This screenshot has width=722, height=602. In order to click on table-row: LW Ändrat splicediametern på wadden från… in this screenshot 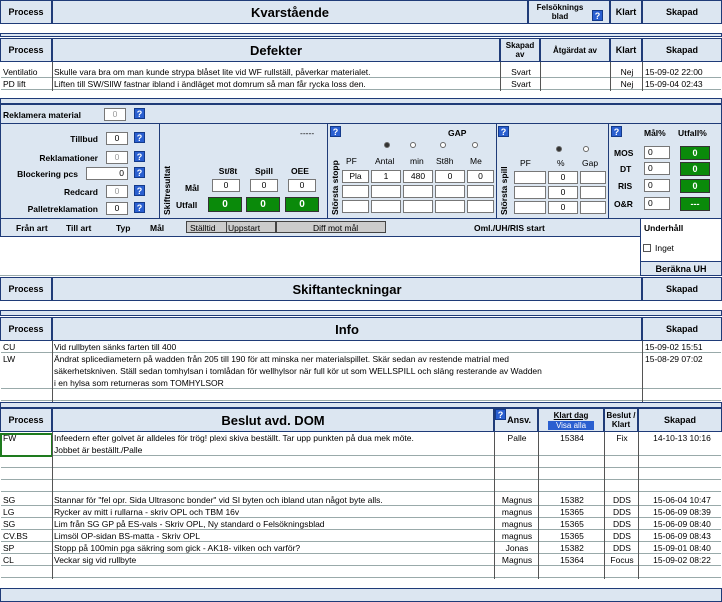, I will do `click(361, 359)`.